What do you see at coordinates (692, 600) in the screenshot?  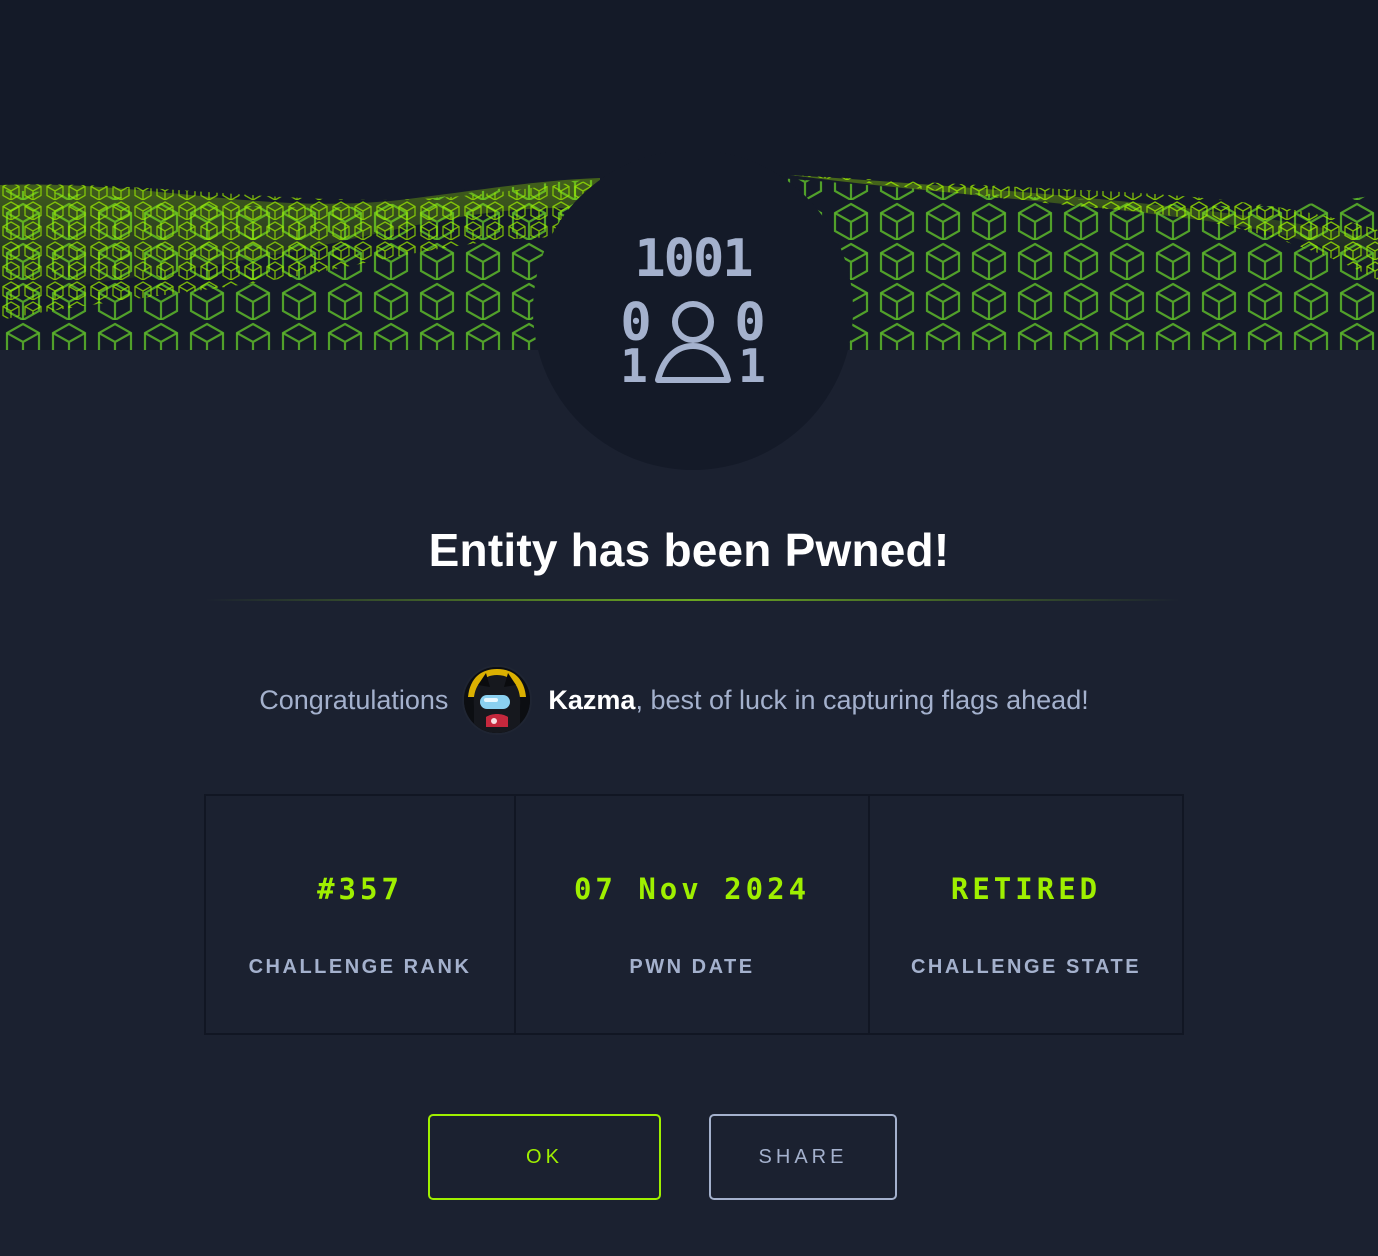 I see `title-divider` at bounding box center [692, 600].